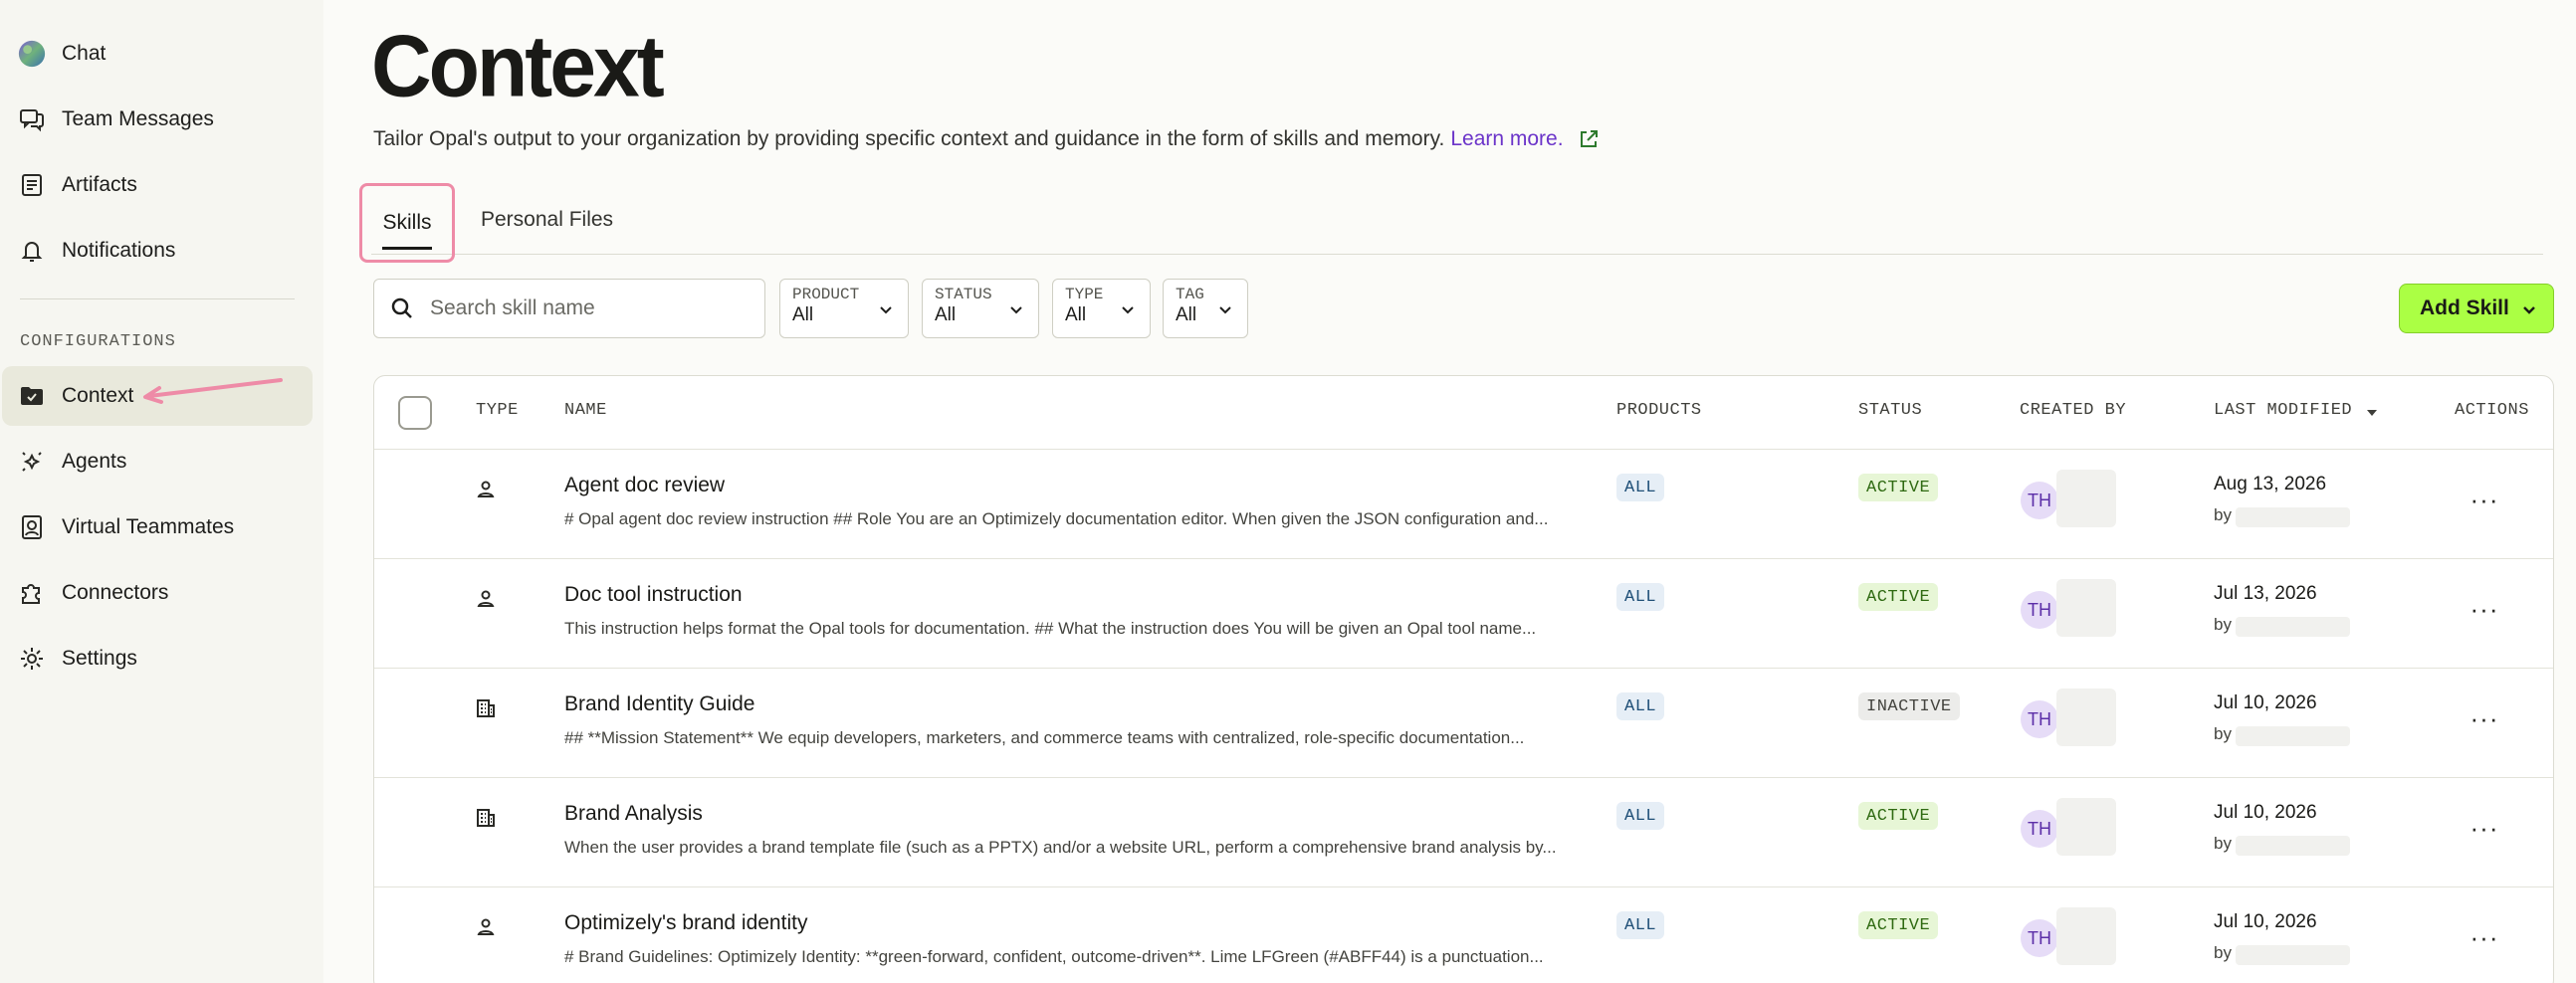  What do you see at coordinates (497, 410) in the screenshot?
I see `column-header-type: TYPE` at bounding box center [497, 410].